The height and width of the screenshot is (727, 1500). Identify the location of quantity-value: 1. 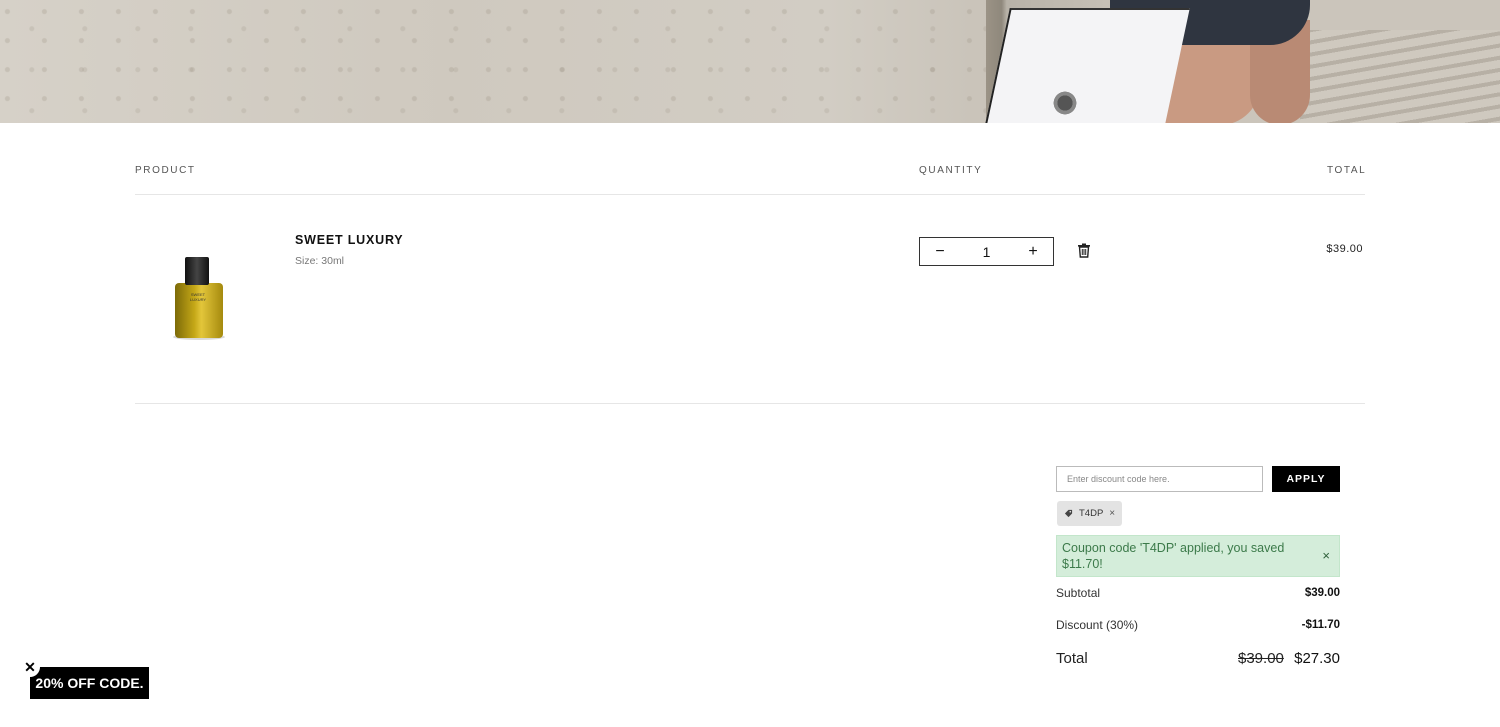
(987, 252).